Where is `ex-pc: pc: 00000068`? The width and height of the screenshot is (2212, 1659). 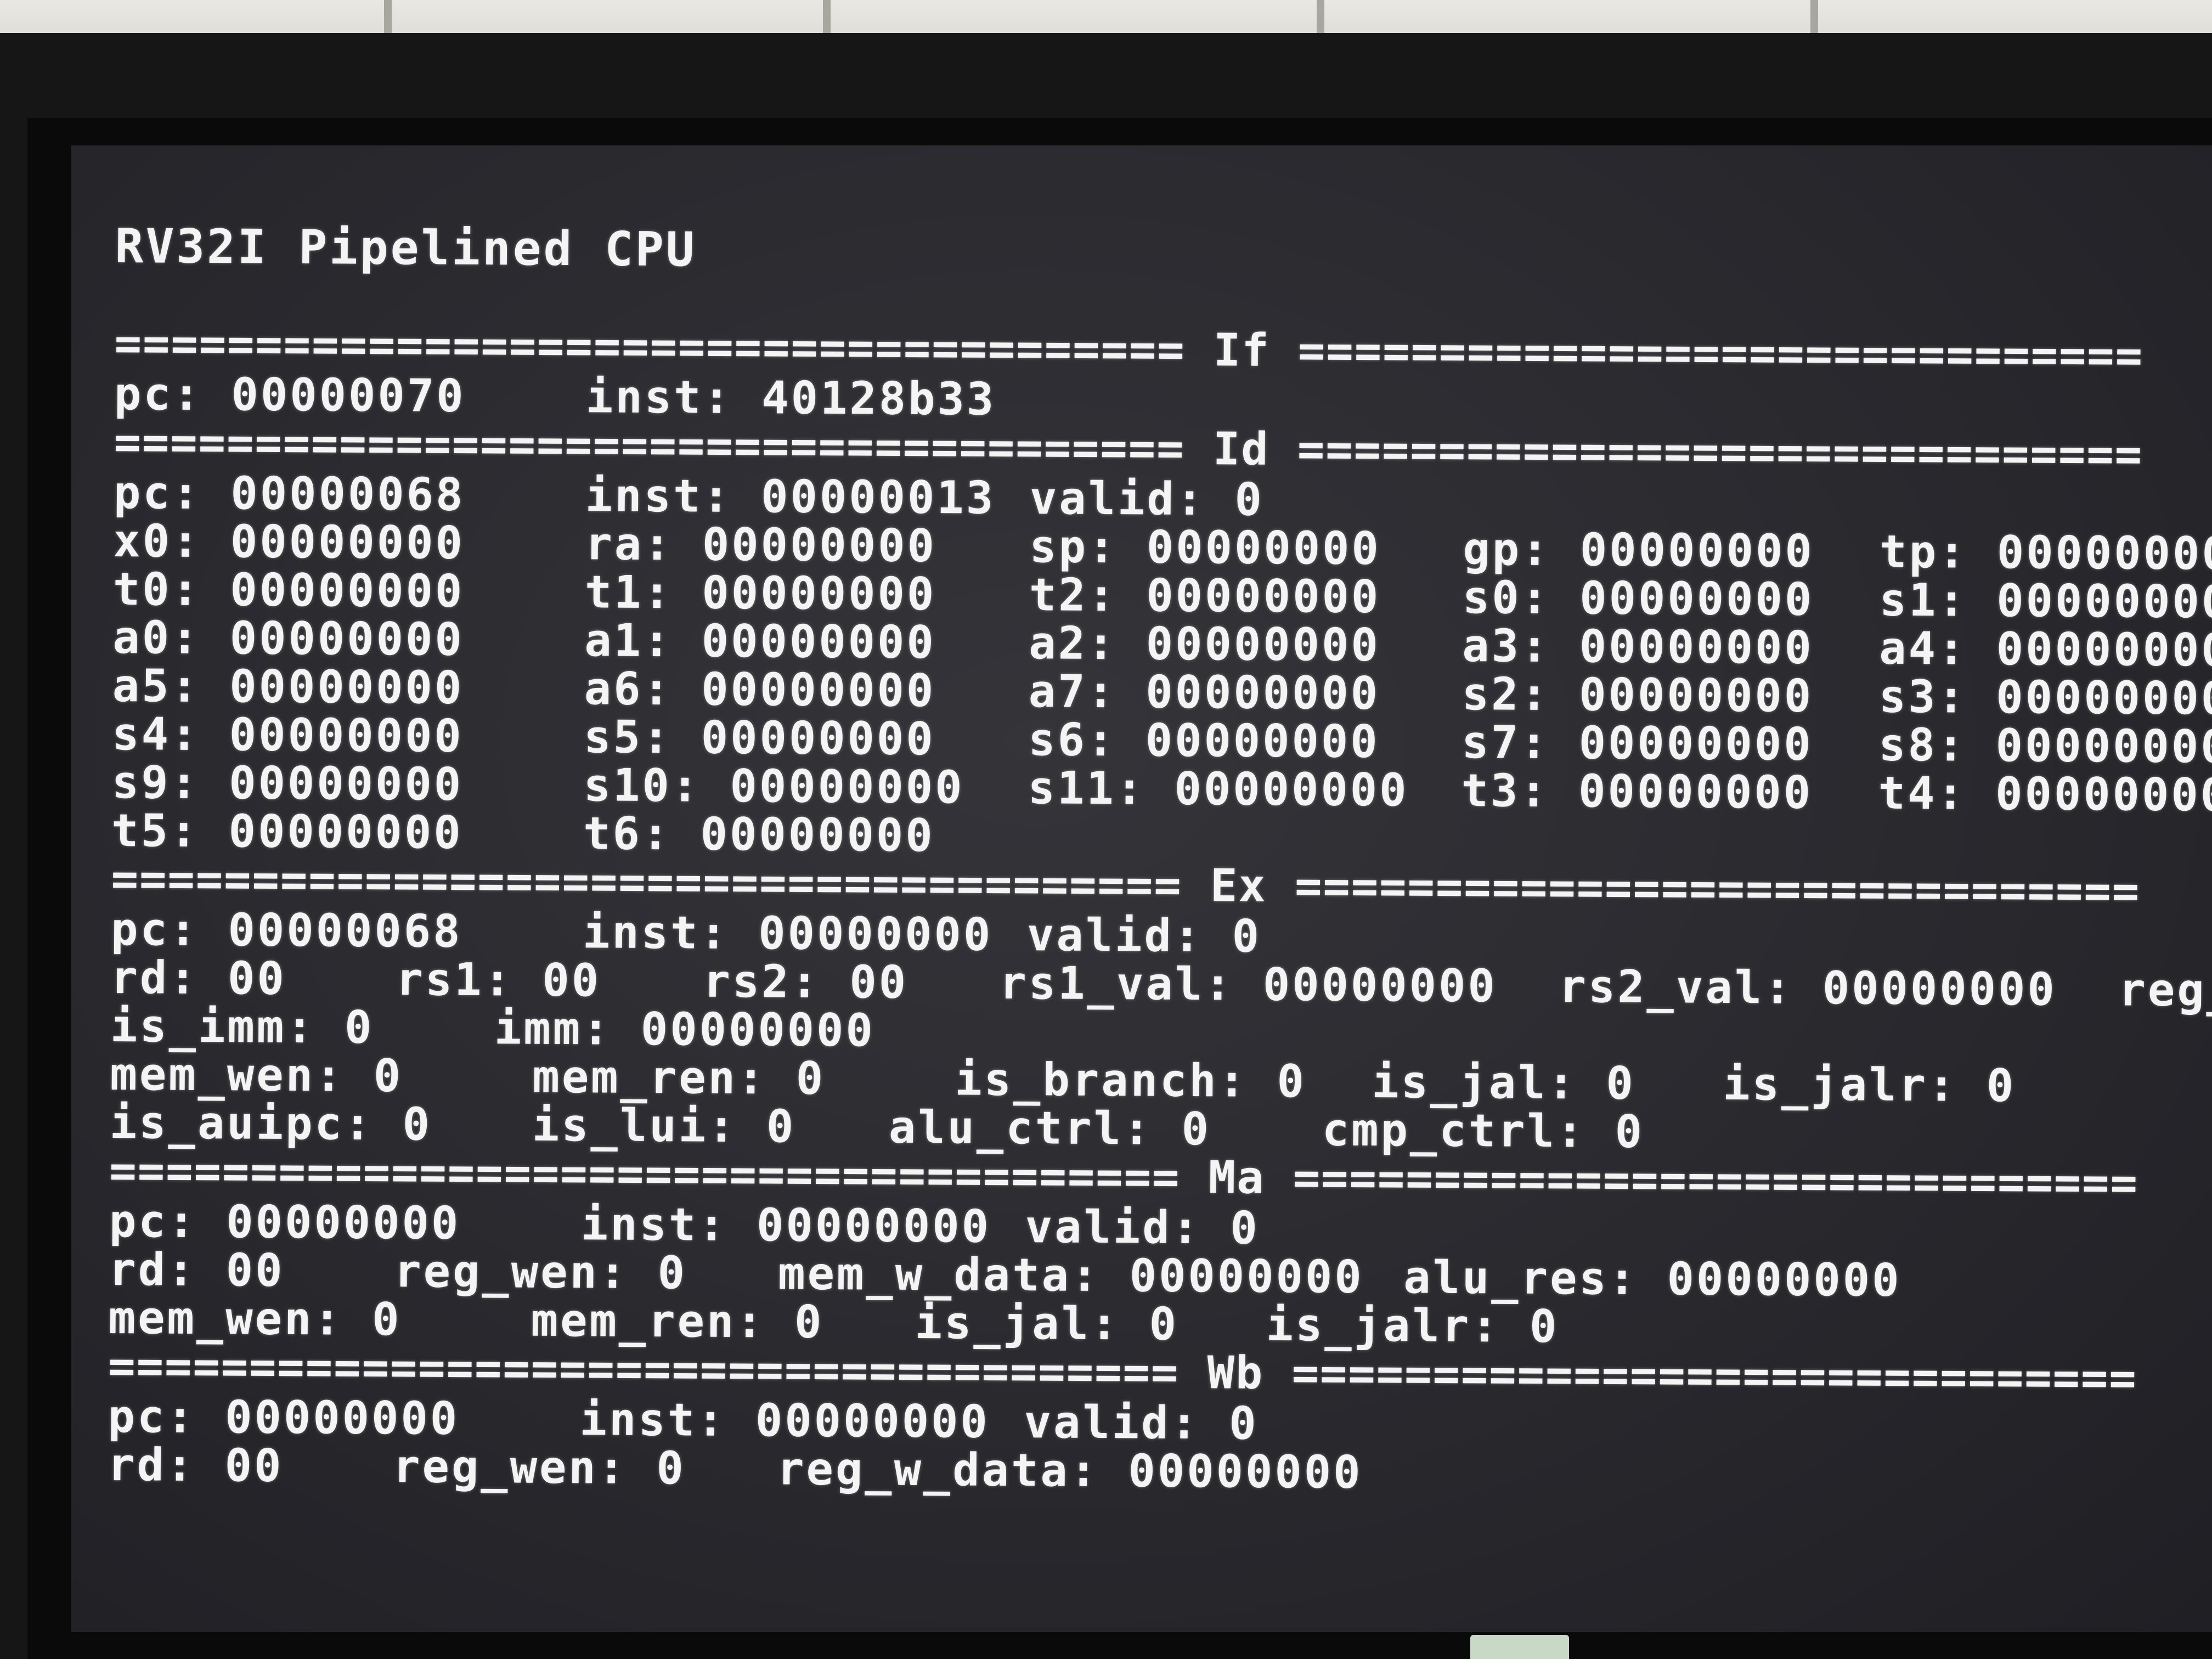 ex-pc: pc: 00000068 is located at coordinates (286, 931).